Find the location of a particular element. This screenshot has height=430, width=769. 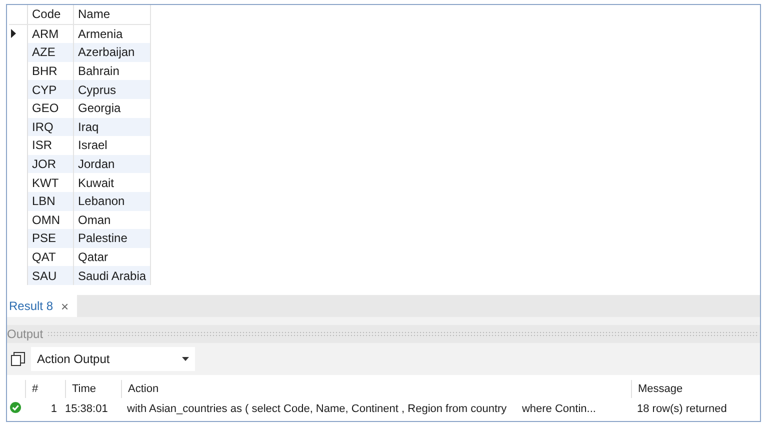

panel-title: Output is located at coordinates (25, 334).